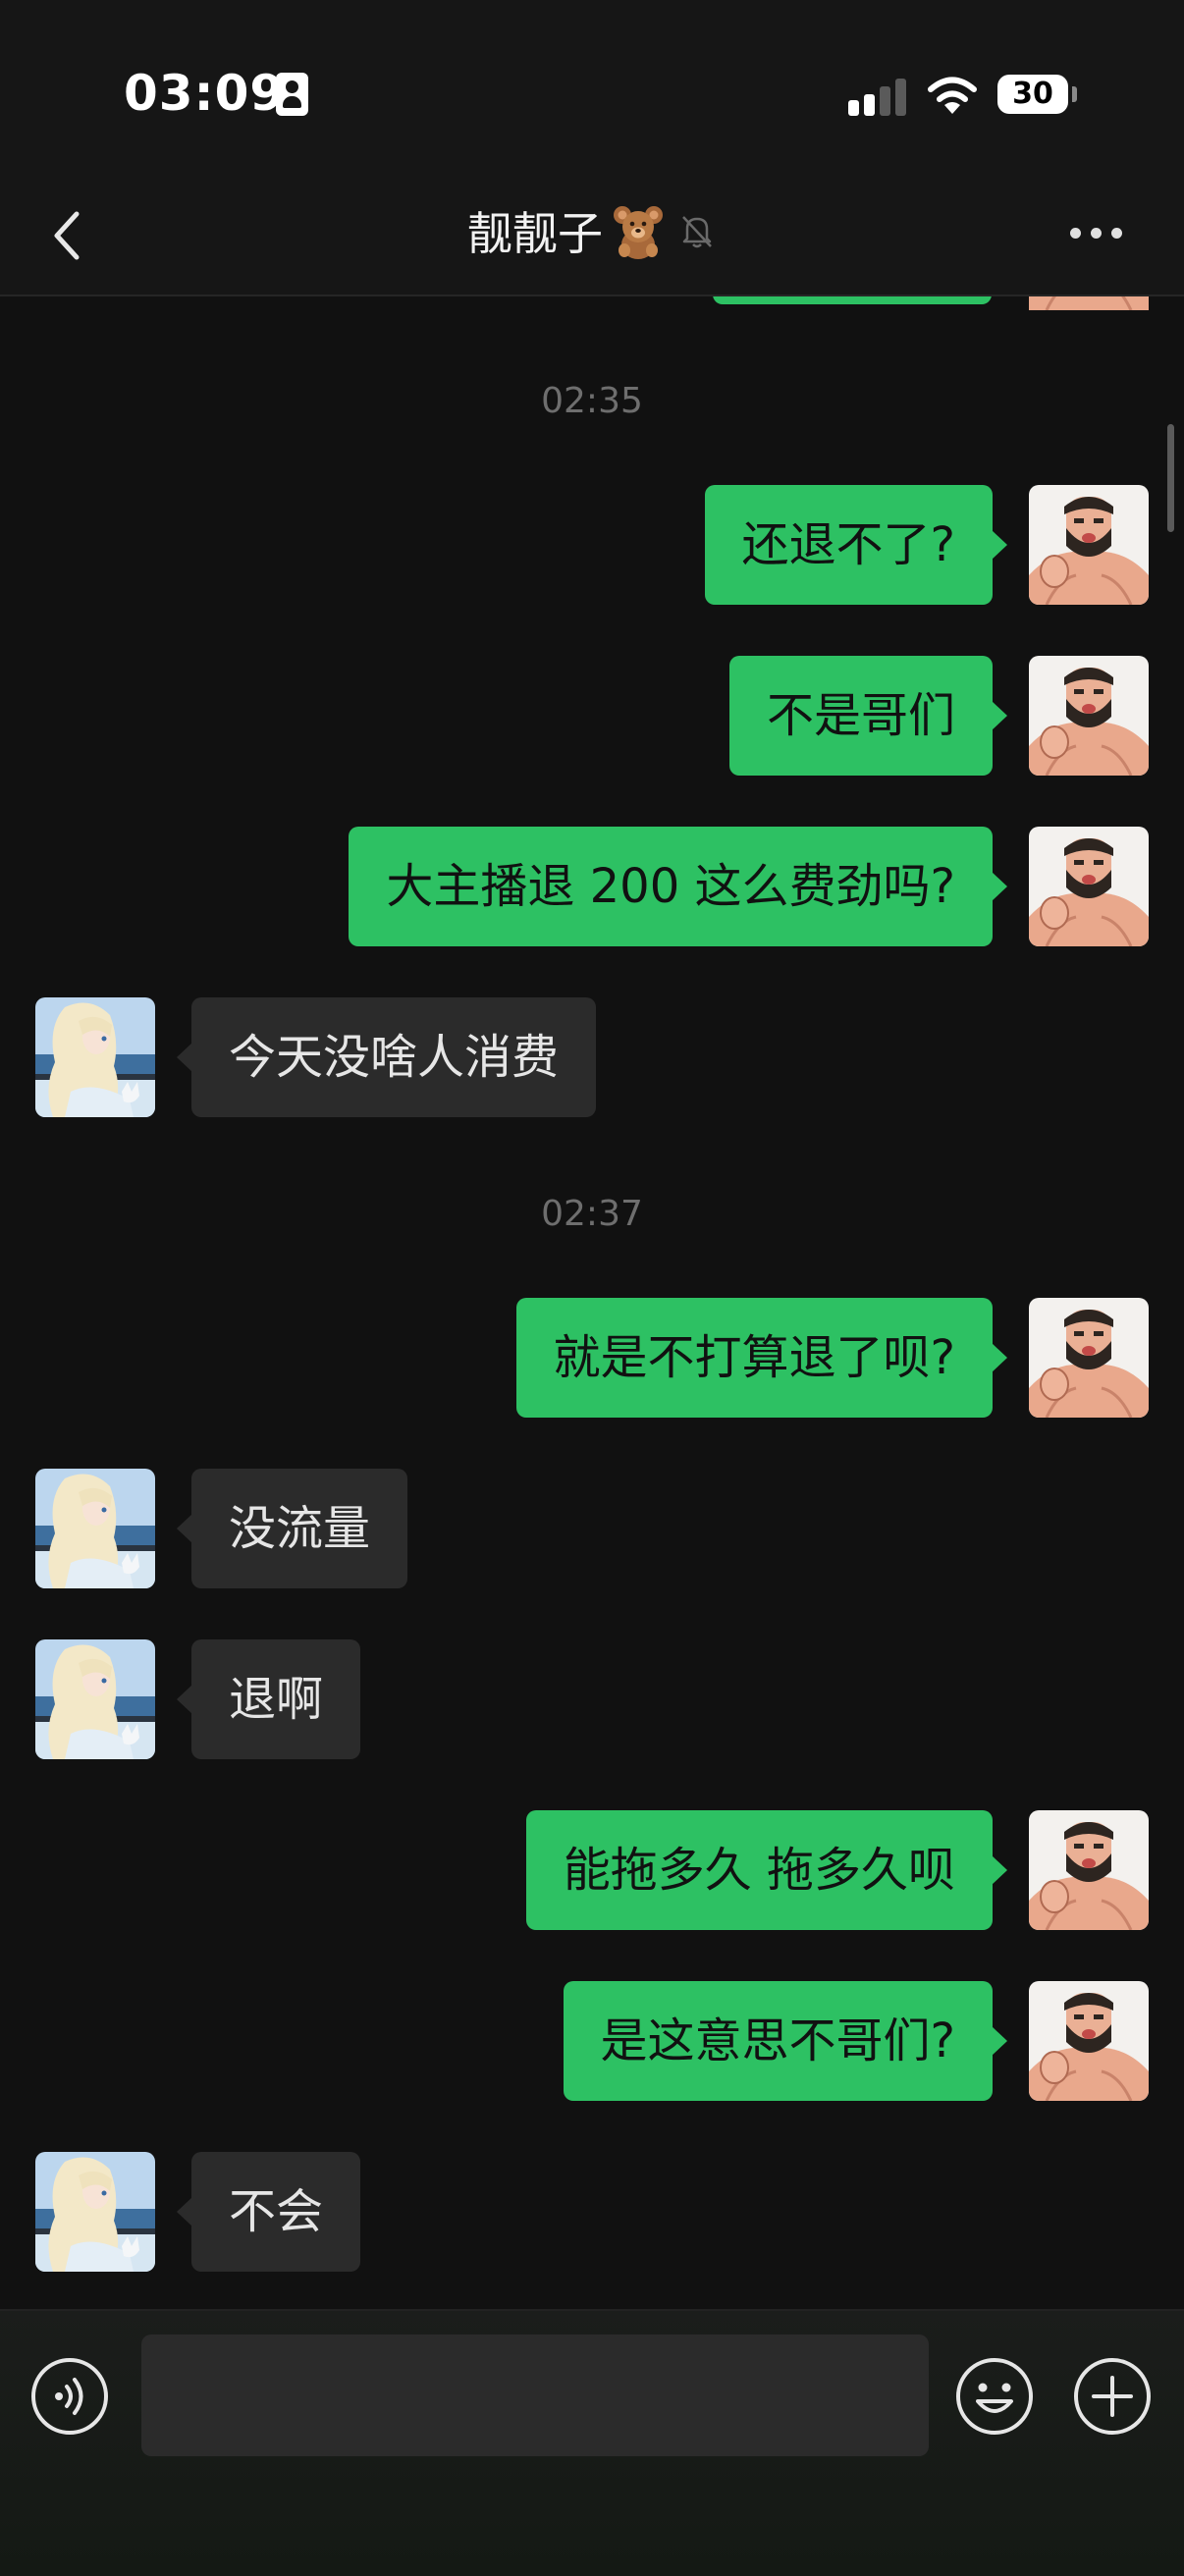  I want to click on contact-card-icon, so click(292, 94).